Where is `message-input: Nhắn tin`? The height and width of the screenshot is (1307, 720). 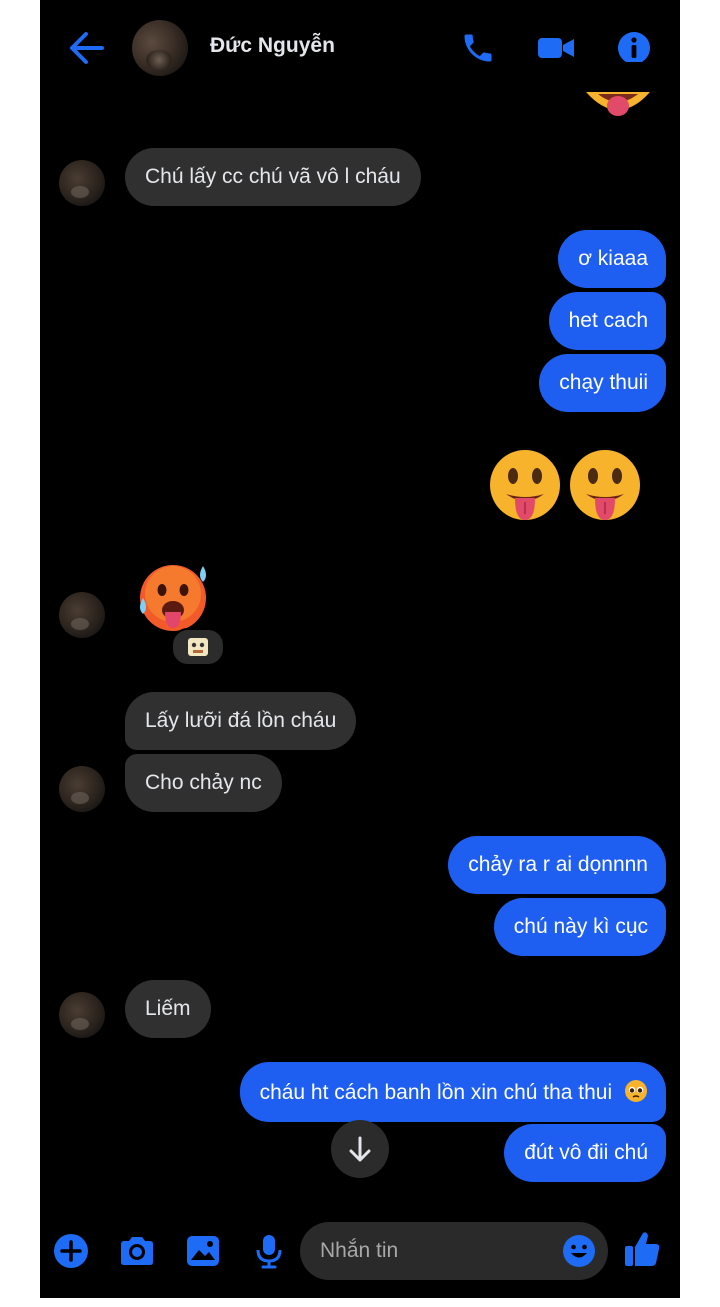
message-input: Nhắn tin is located at coordinates (454, 1251).